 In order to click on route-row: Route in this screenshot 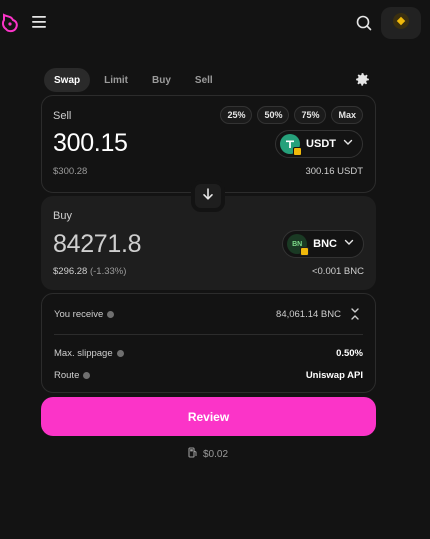, I will do `click(72, 375)`.